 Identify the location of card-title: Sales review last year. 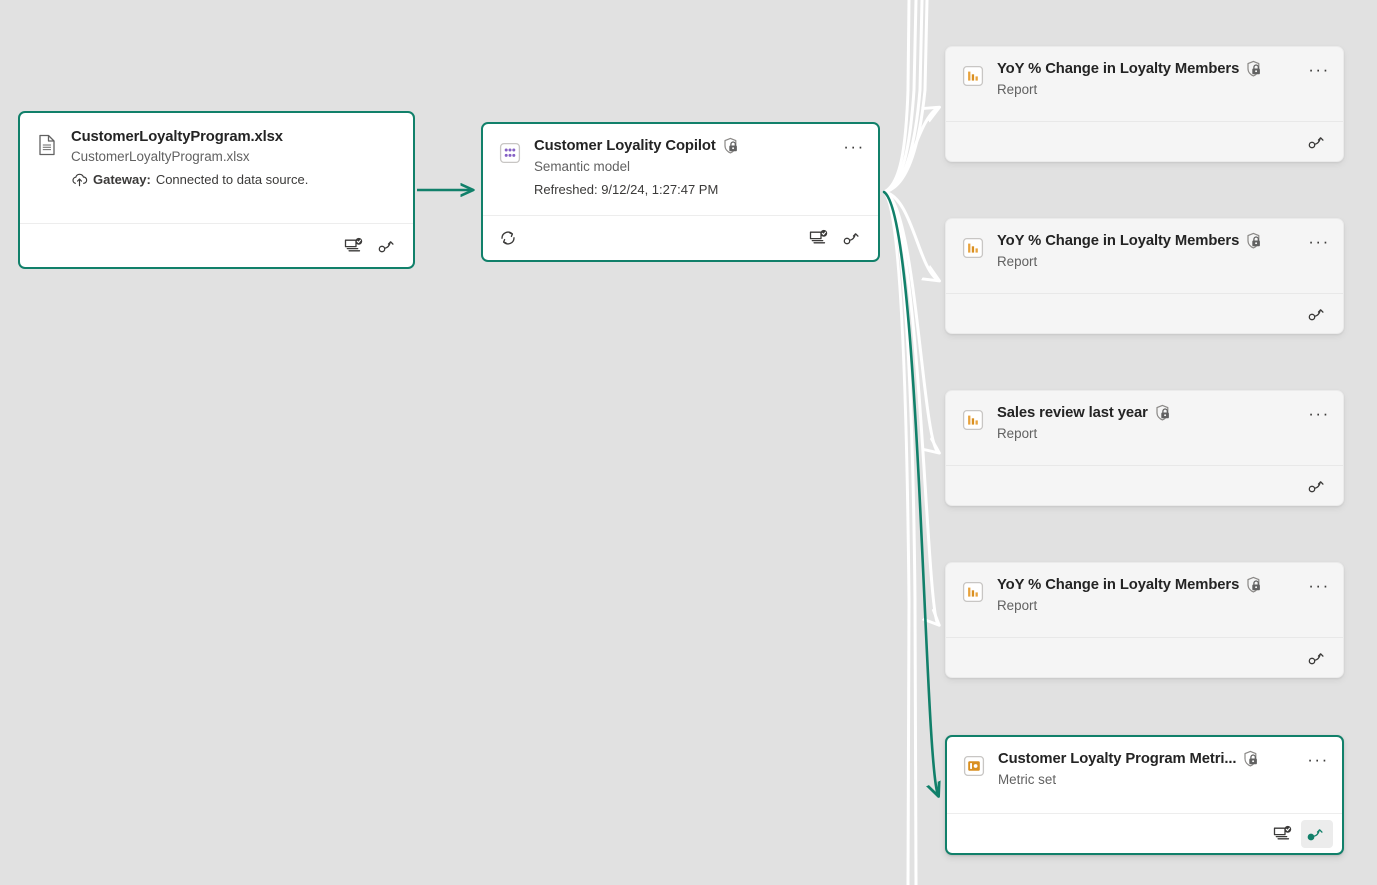
(1072, 413).